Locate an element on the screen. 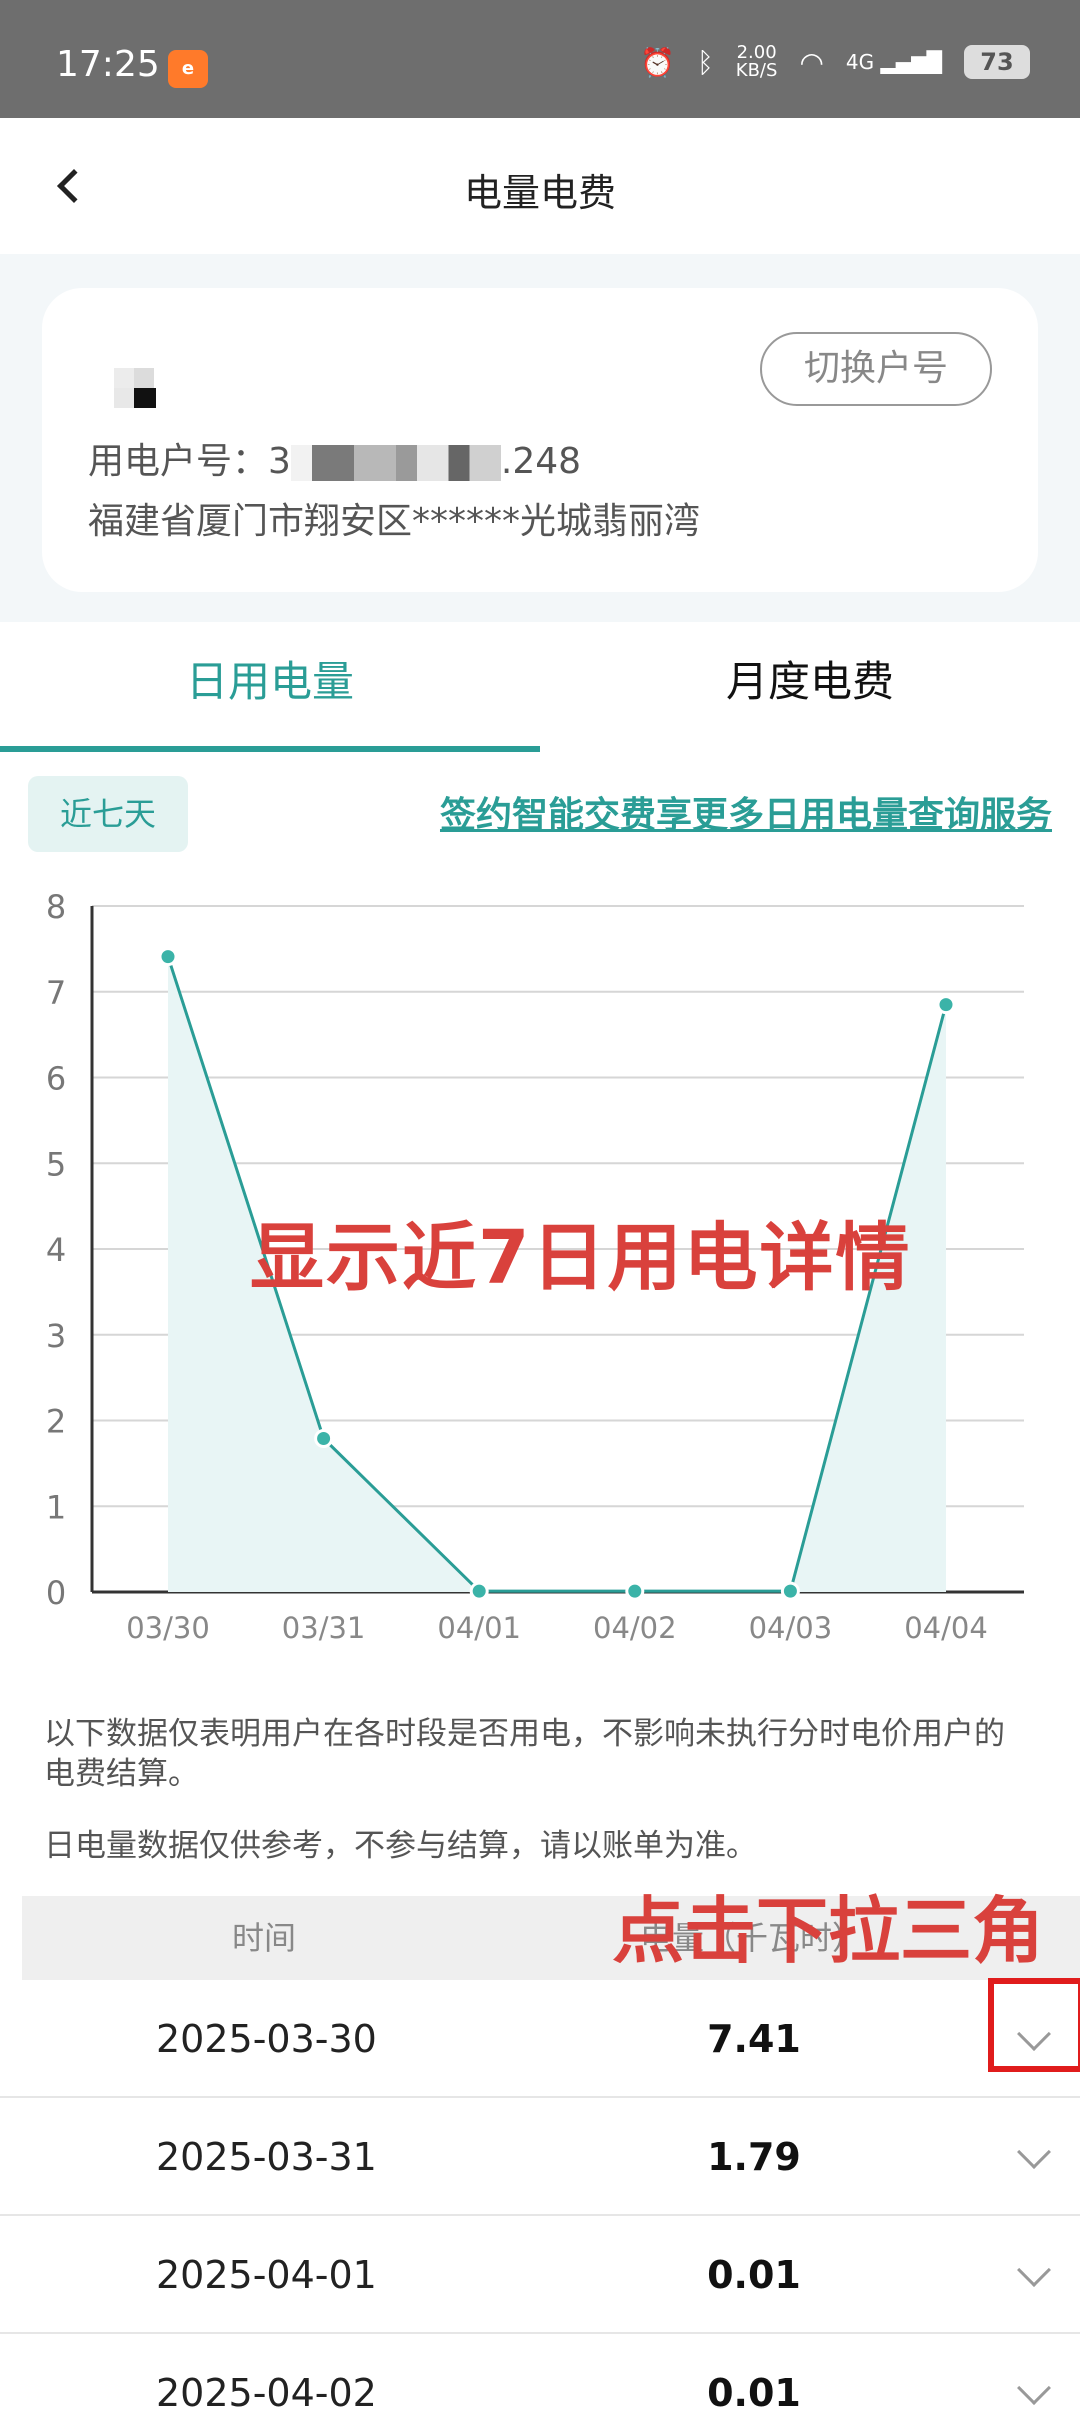 This screenshot has width=1080, height=2412. switch-account-button: 切换户号 is located at coordinates (876, 369).